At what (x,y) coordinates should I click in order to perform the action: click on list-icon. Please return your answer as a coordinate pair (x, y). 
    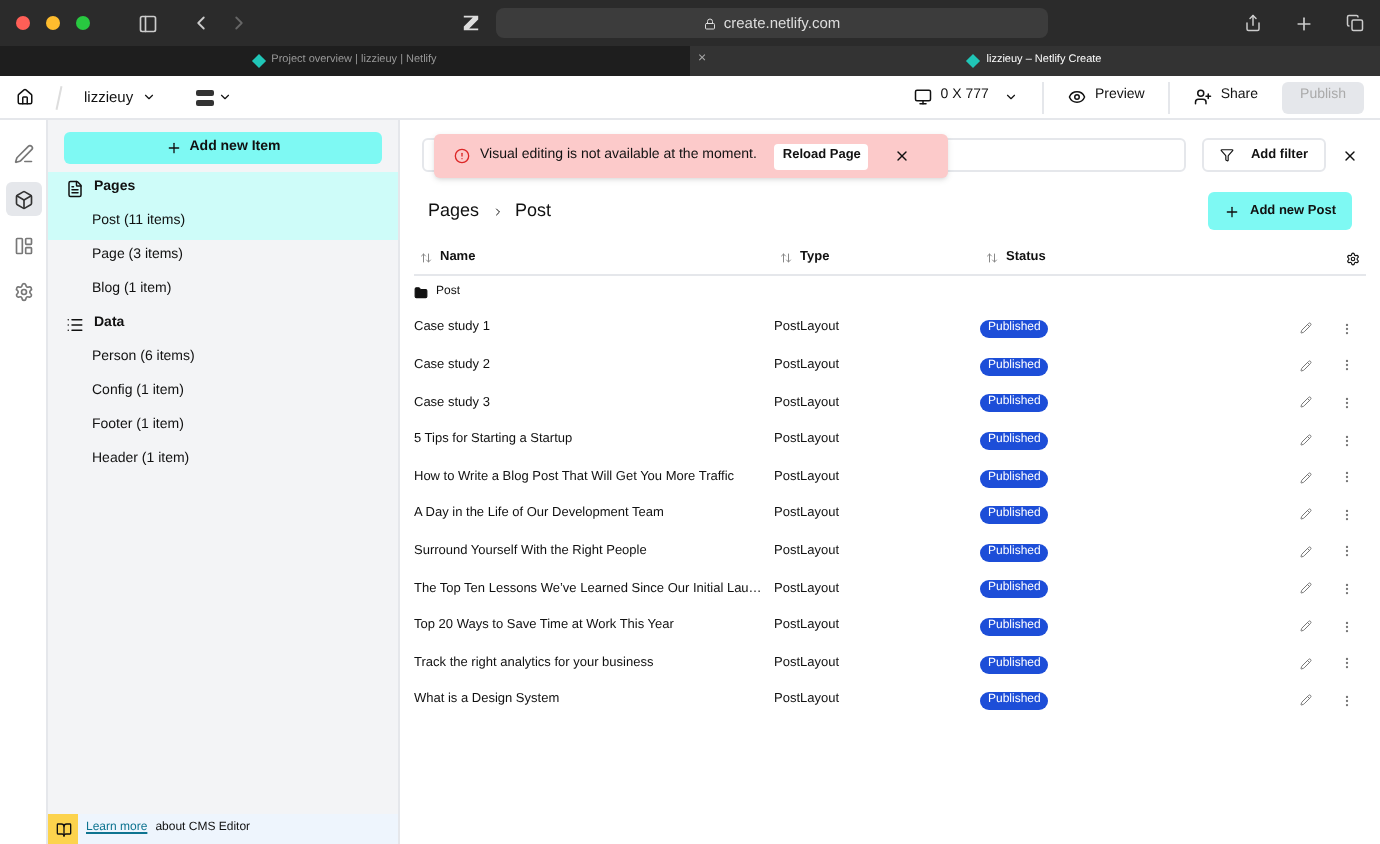
    Looking at the image, I should click on (75, 325).